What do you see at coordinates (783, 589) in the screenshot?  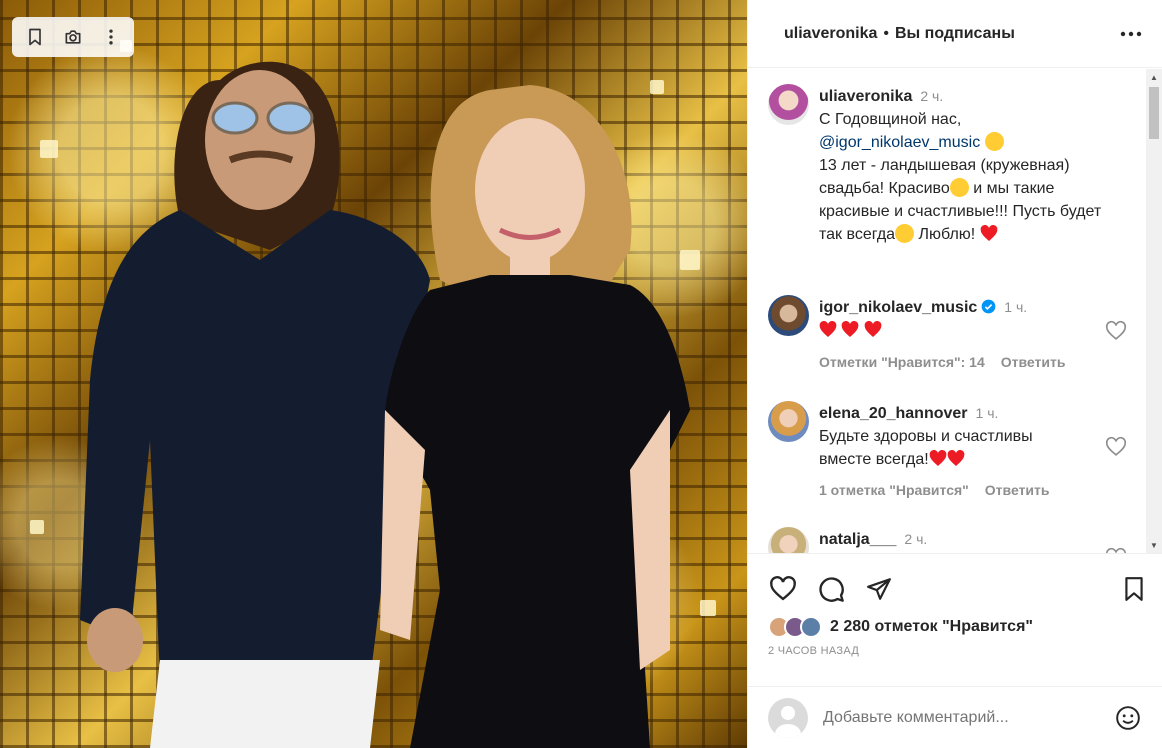 I see `heart-icon` at bounding box center [783, 589].